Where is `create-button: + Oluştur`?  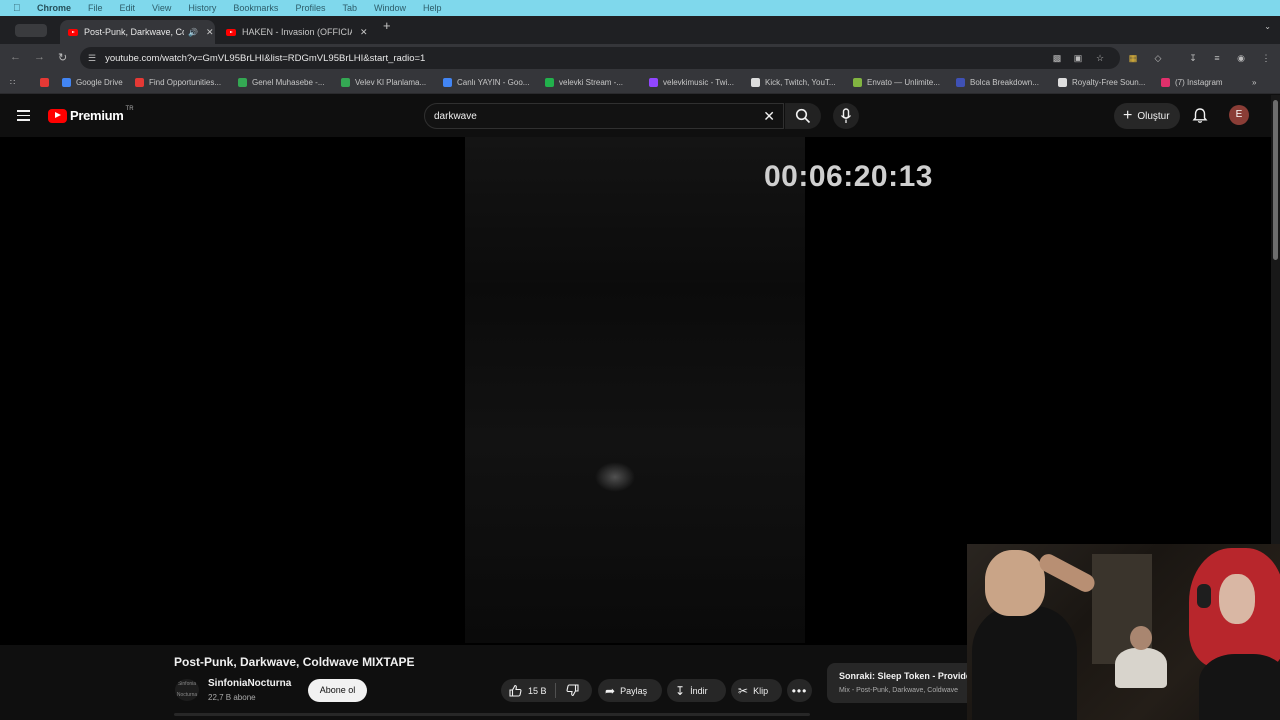 create-button: + Oluştur is located at coordinates (1147, 116).